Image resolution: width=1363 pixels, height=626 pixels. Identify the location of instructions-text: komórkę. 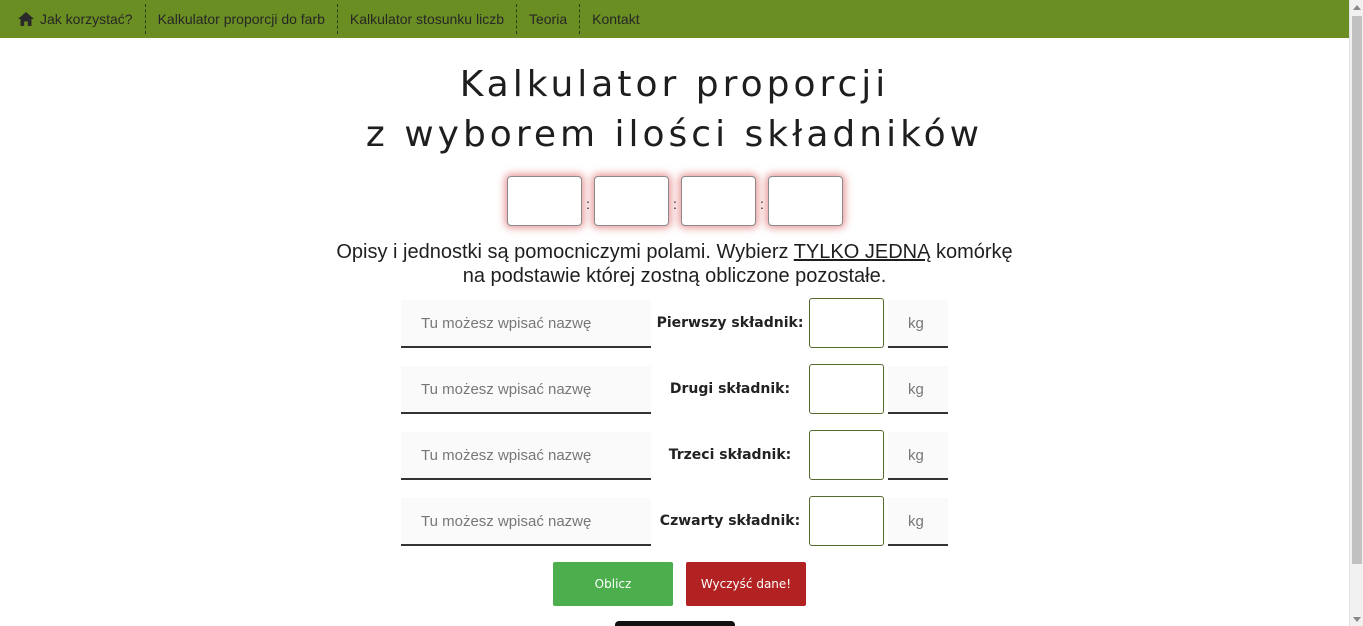
(971, 252).